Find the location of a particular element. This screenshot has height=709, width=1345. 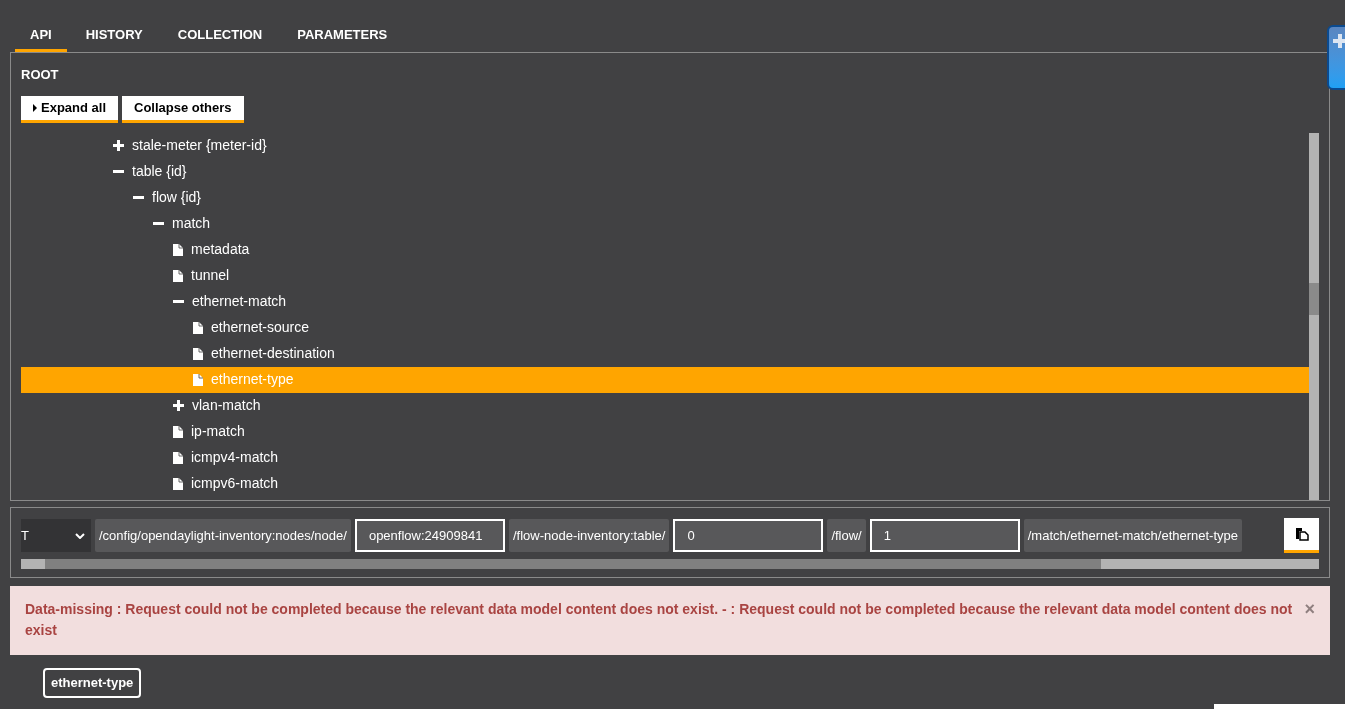

caret-icon is located at coordinates (35, 107).